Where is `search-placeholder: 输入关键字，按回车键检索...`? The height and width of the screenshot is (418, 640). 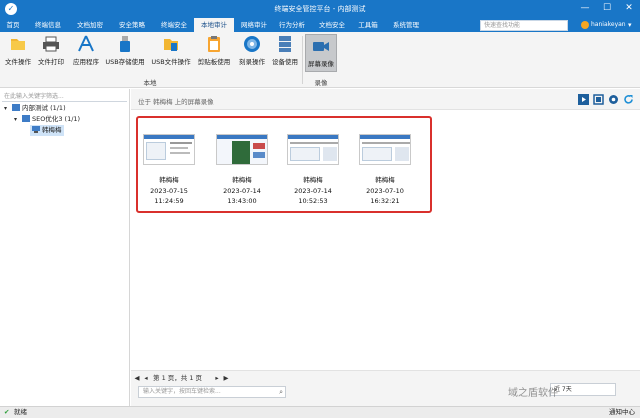 search-placeholder: 输入关键字，按回车键检索... is located at coordinates (182, 391).